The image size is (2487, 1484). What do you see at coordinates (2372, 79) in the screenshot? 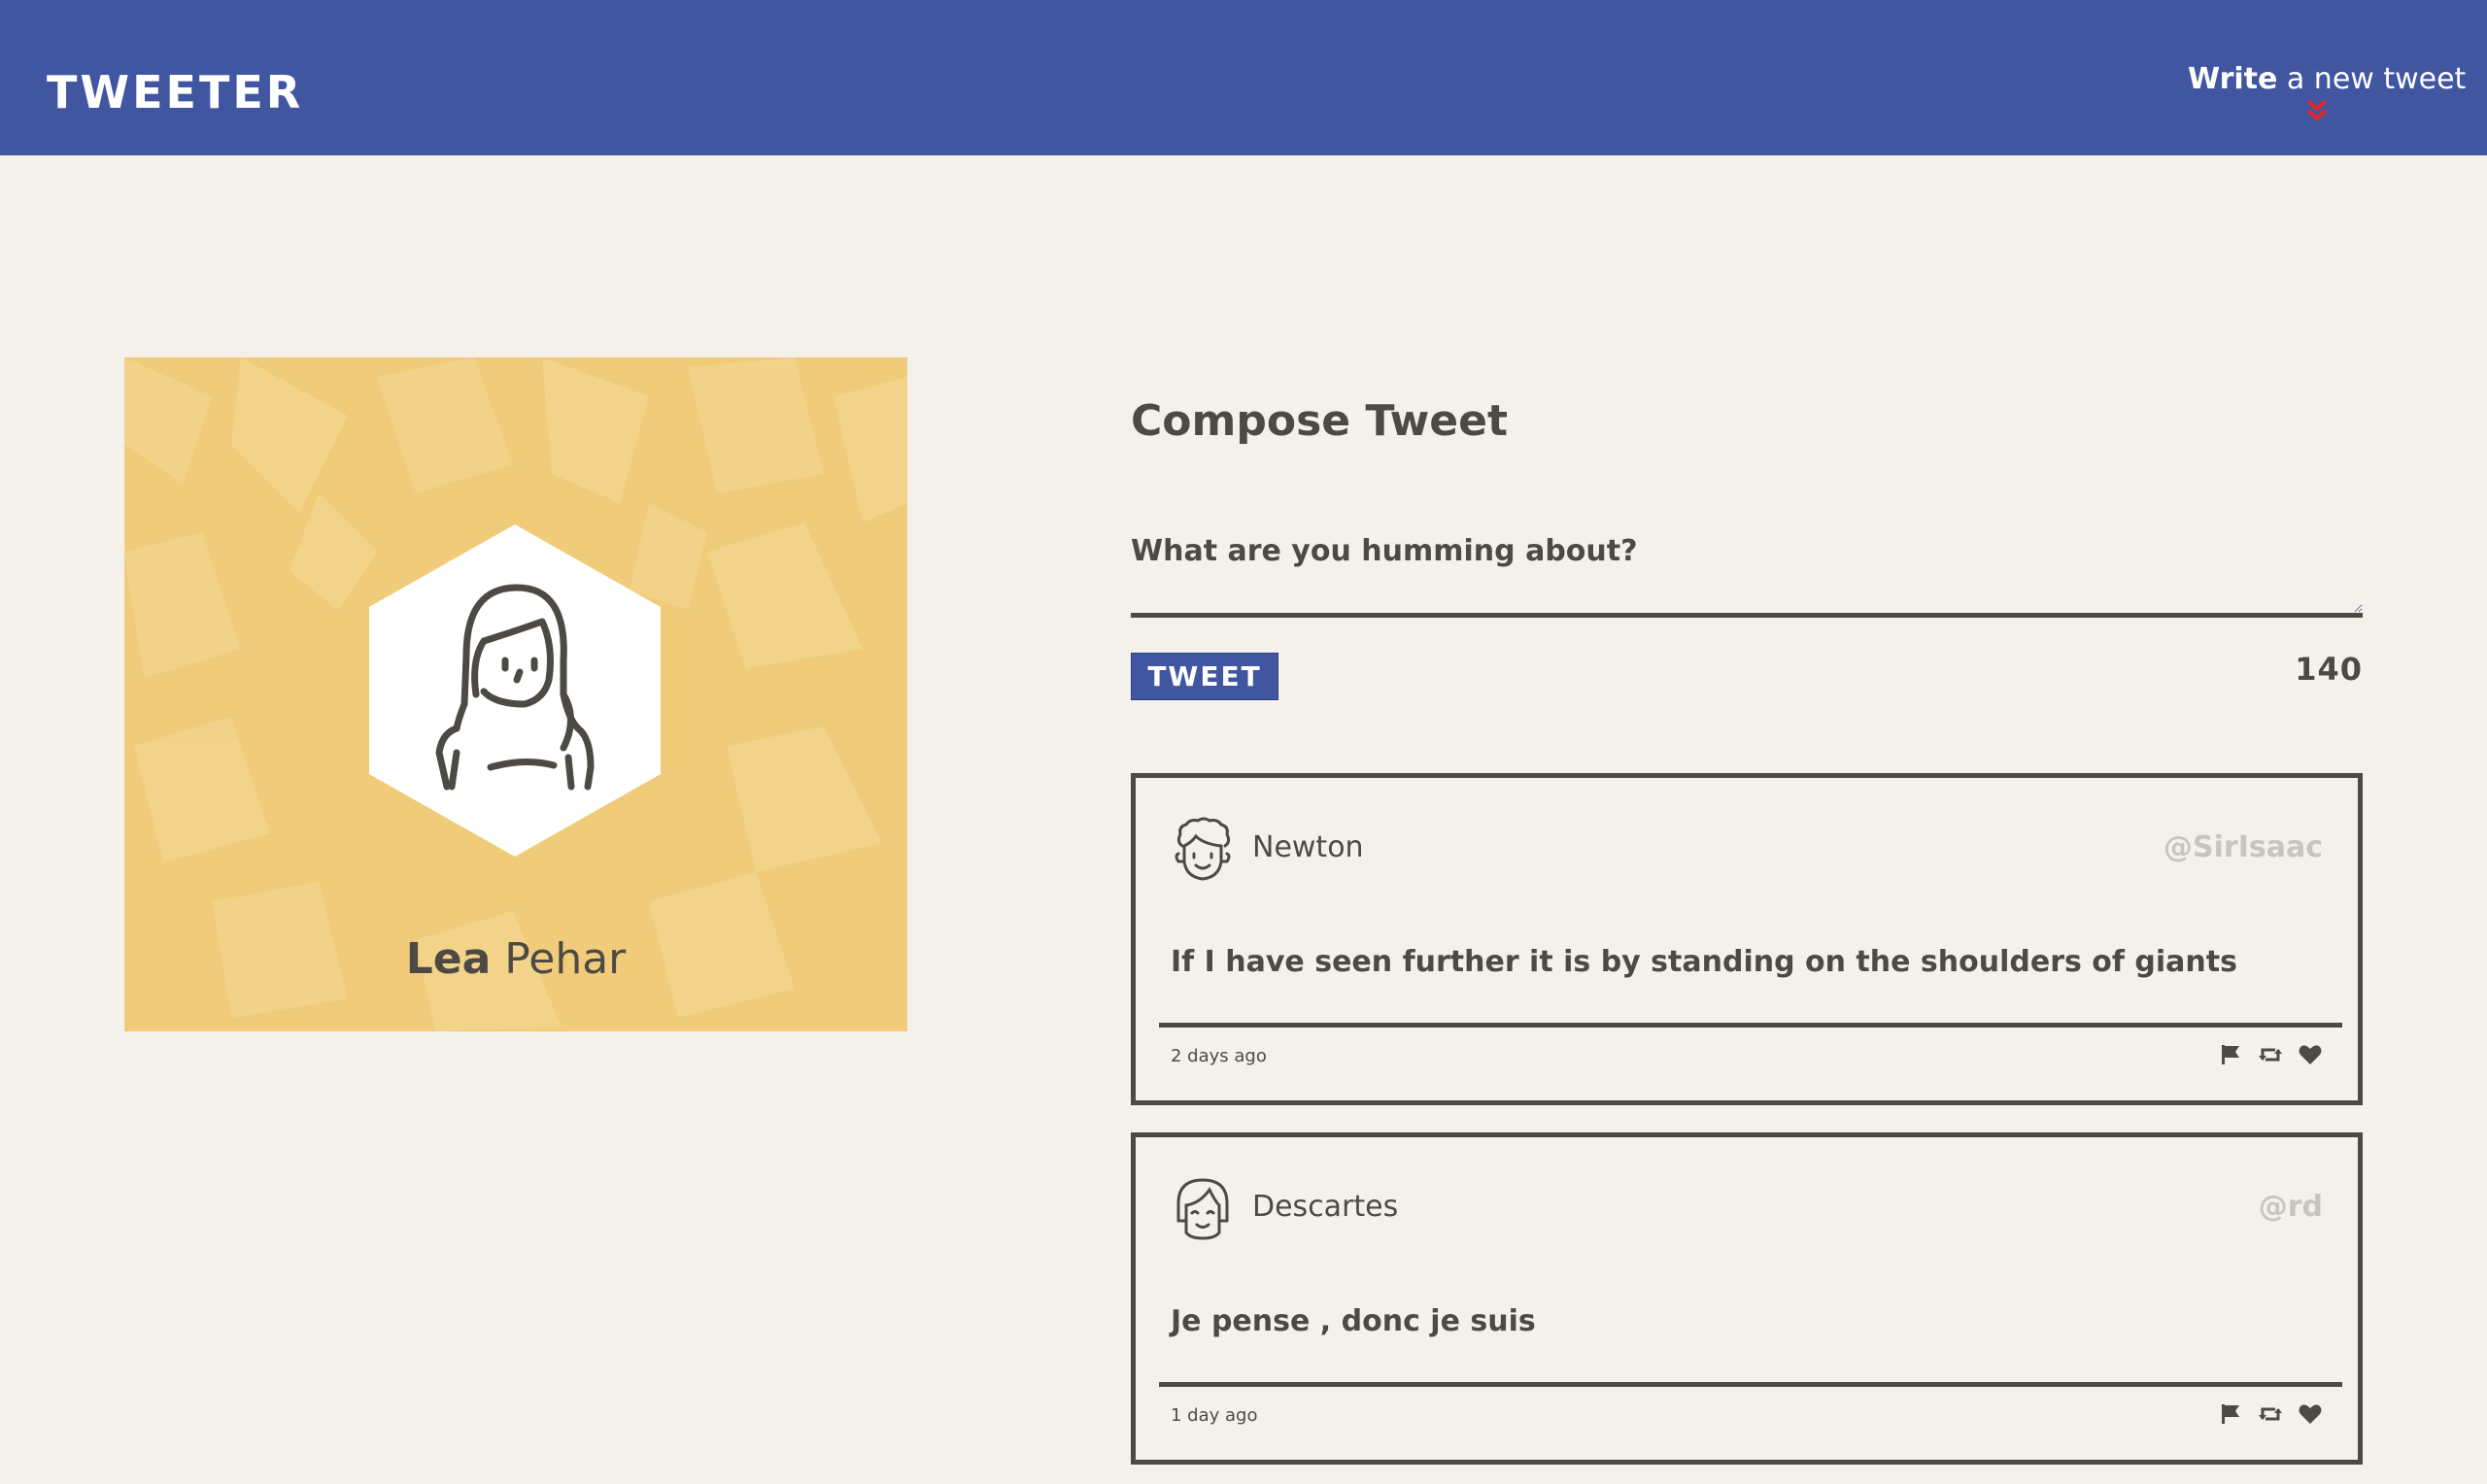
I see `write-label-rest: a new tweet` at bounding box center [2372, 79].